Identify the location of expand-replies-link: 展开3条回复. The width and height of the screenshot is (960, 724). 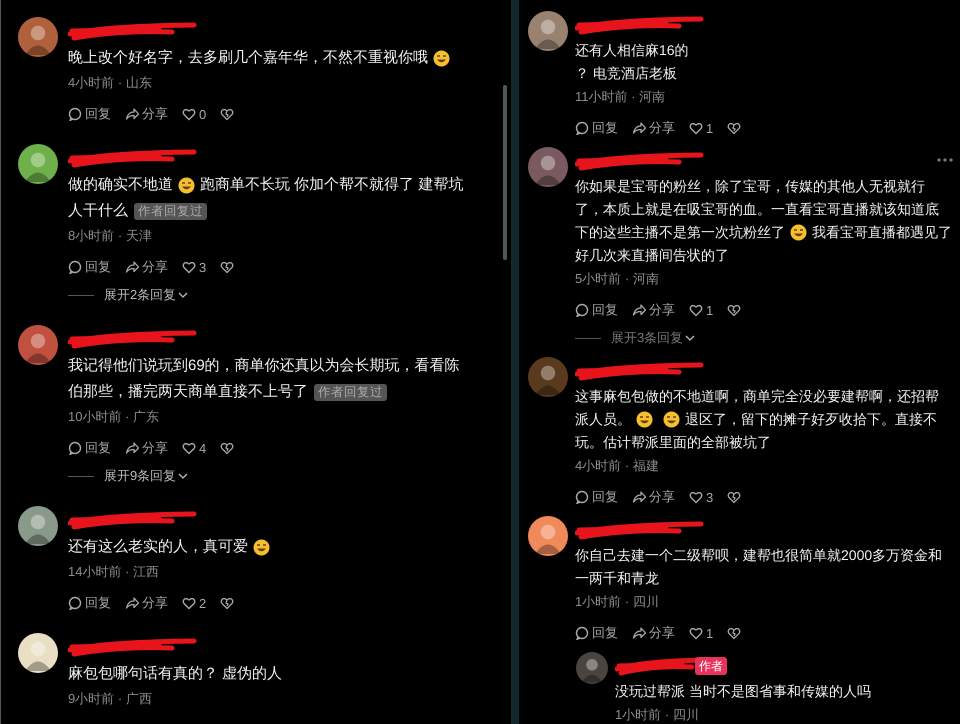
(653, 338).